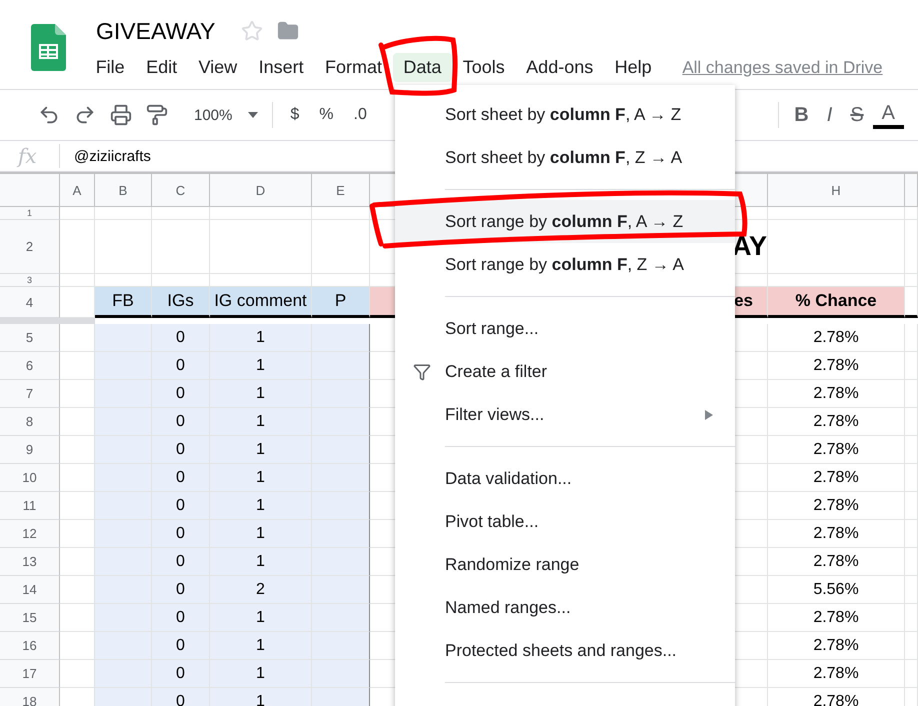  Describe the element at coordinates (30, 394) in the screenshot. I see `row-header: 7` at that location.